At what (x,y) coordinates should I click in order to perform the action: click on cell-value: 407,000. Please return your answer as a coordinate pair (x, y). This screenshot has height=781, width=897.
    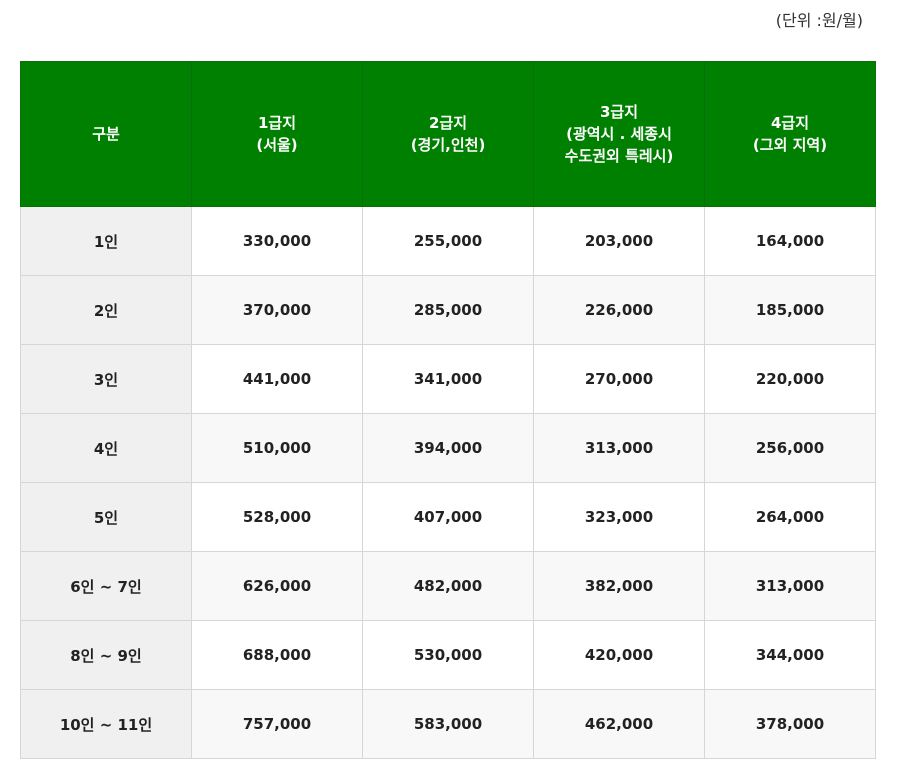
    Looking at the image, I should click on (448, 517).